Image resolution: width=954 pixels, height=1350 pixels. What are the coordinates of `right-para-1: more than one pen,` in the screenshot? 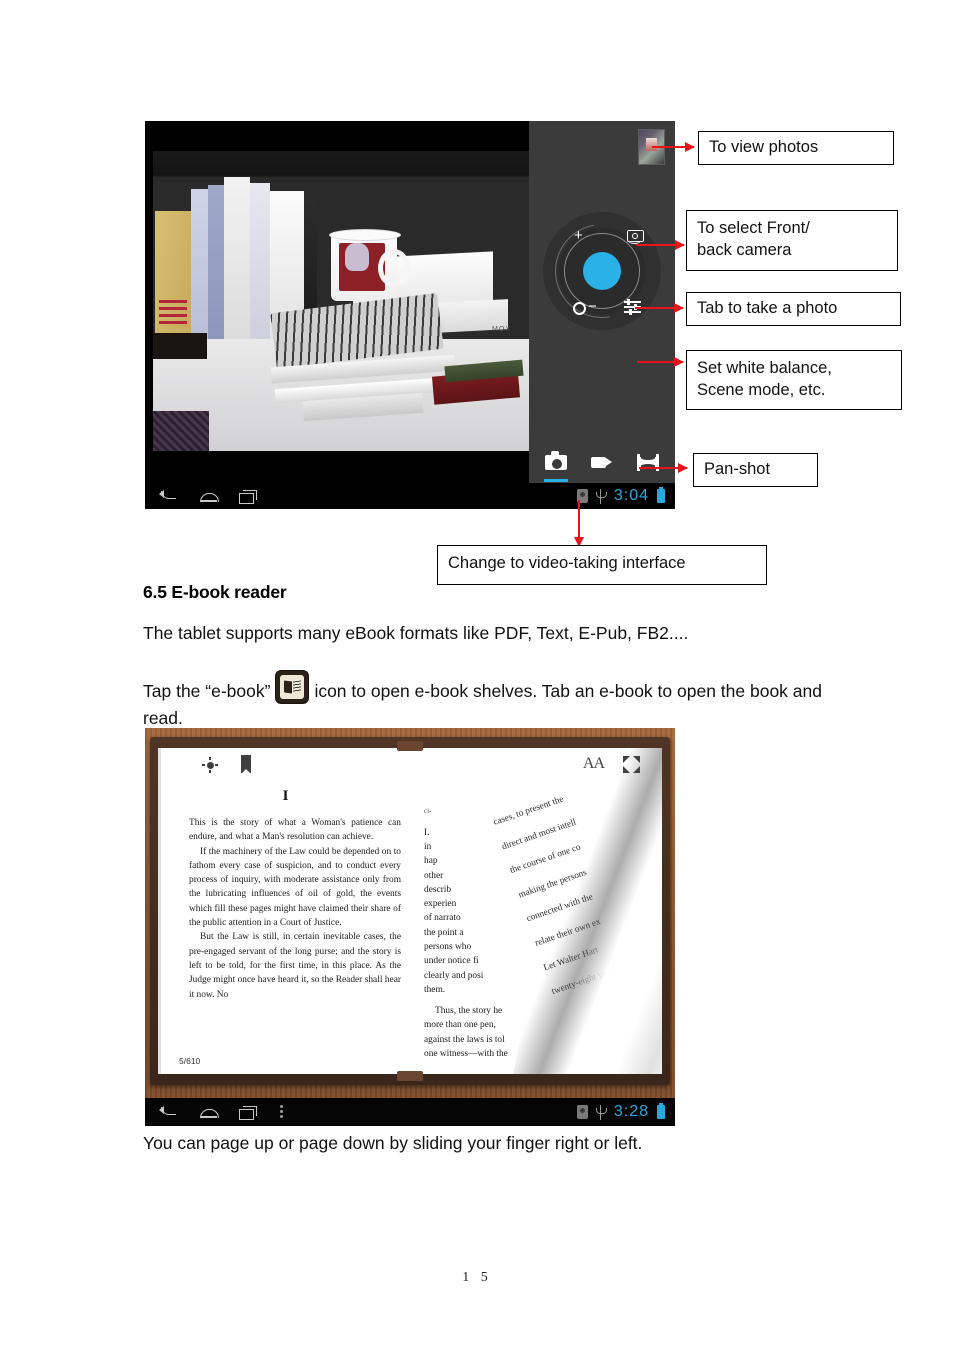 It's located at (460, 1025).